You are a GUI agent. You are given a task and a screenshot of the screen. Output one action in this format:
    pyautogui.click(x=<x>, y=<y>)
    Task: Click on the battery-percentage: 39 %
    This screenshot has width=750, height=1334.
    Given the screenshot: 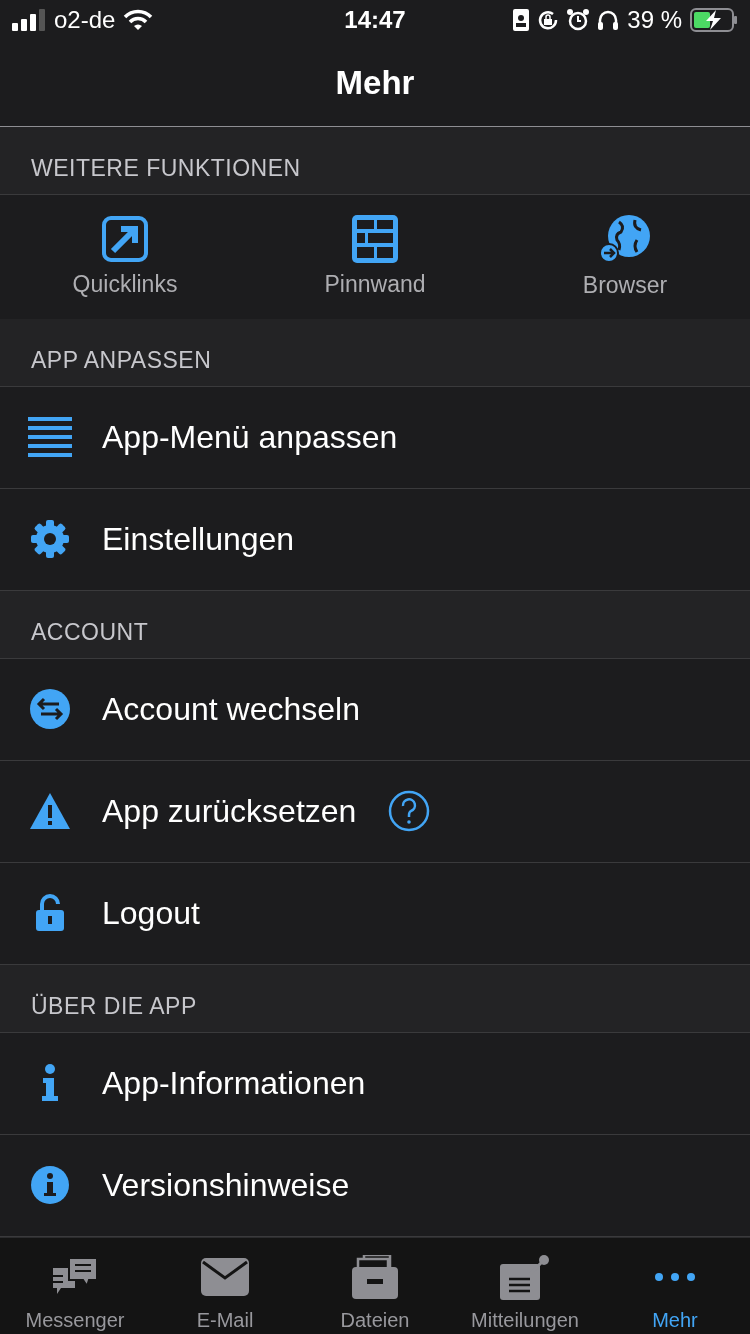 What is the action you would take?
    pyautogui.click(x=654, y=20)
    